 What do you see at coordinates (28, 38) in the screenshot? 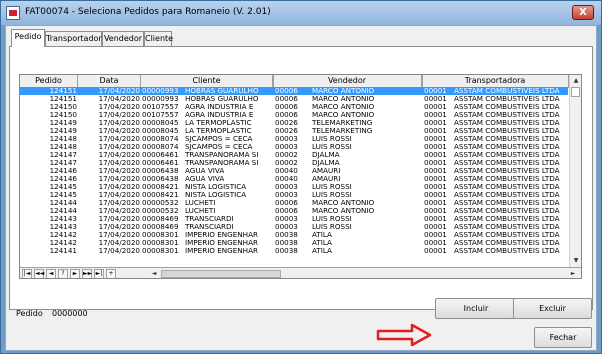
I see `tab-pedido: Pedido` at bounding box center [28, 38].